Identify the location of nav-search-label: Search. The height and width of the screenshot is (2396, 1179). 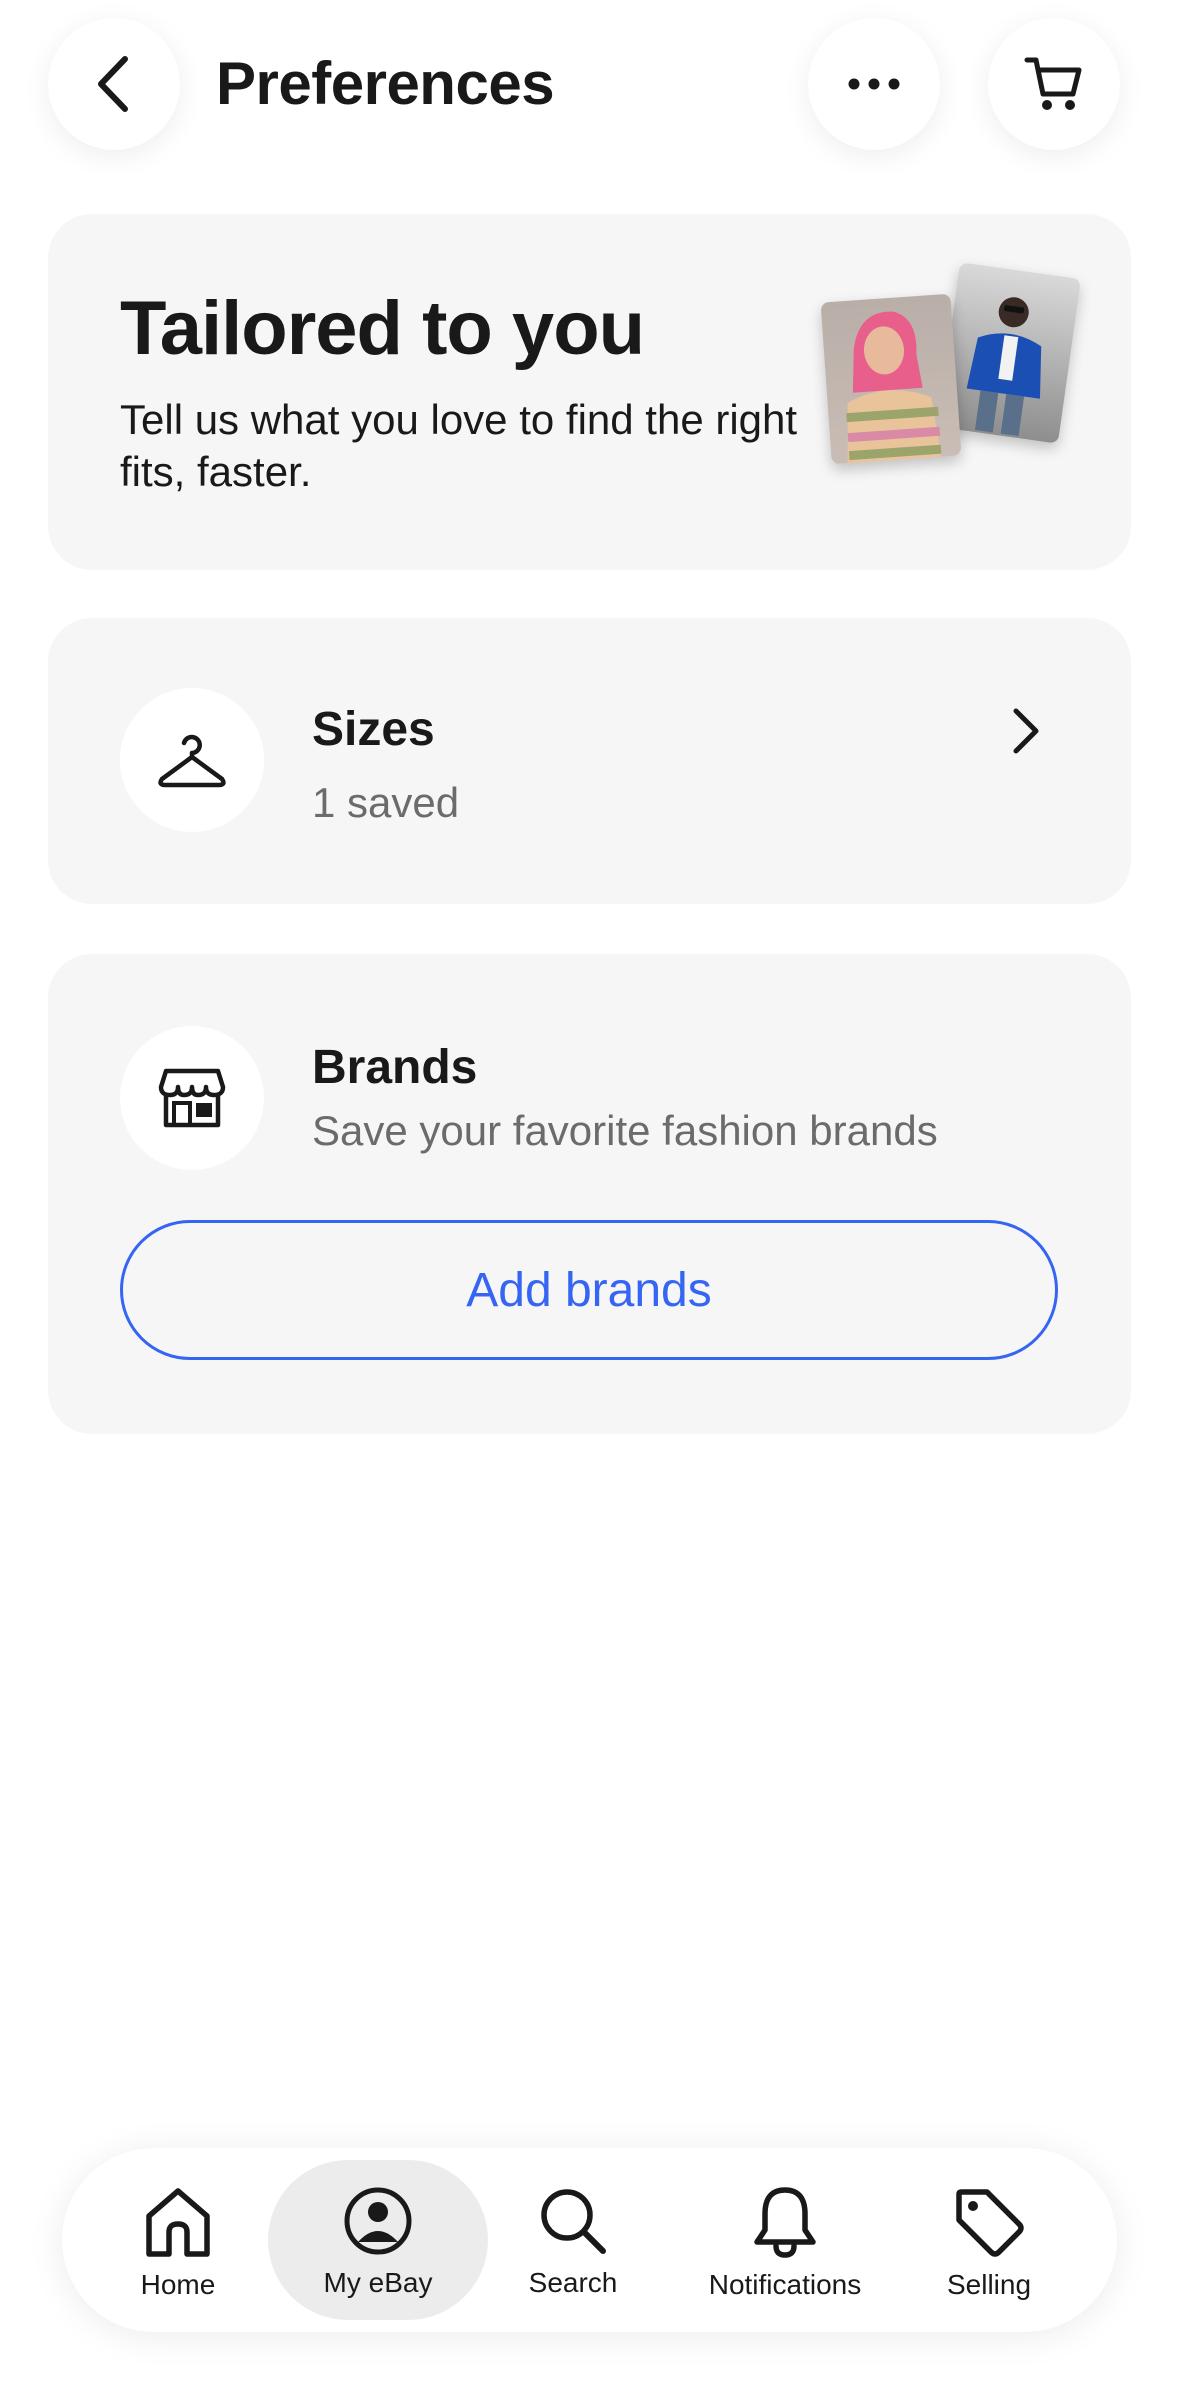
(573, 2282).